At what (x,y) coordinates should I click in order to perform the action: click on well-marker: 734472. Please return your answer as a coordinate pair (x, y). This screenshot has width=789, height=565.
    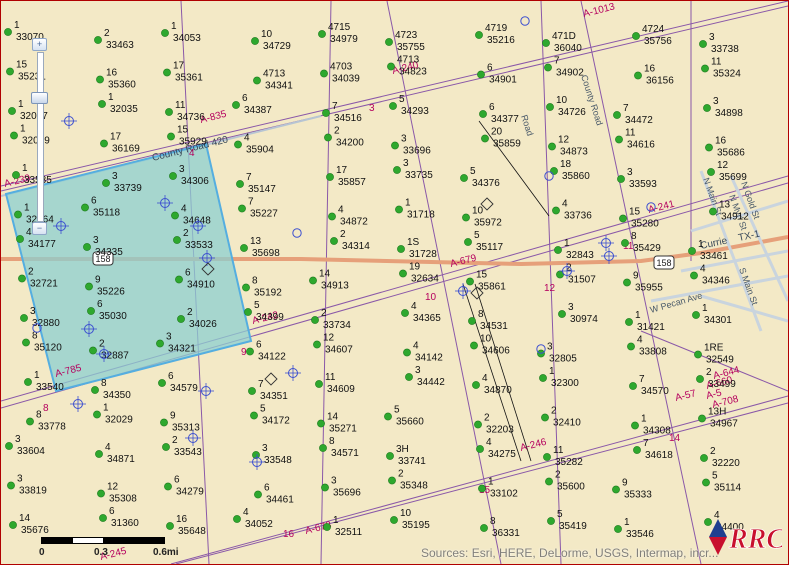
    Looking at the image, I should click on (633, 114).